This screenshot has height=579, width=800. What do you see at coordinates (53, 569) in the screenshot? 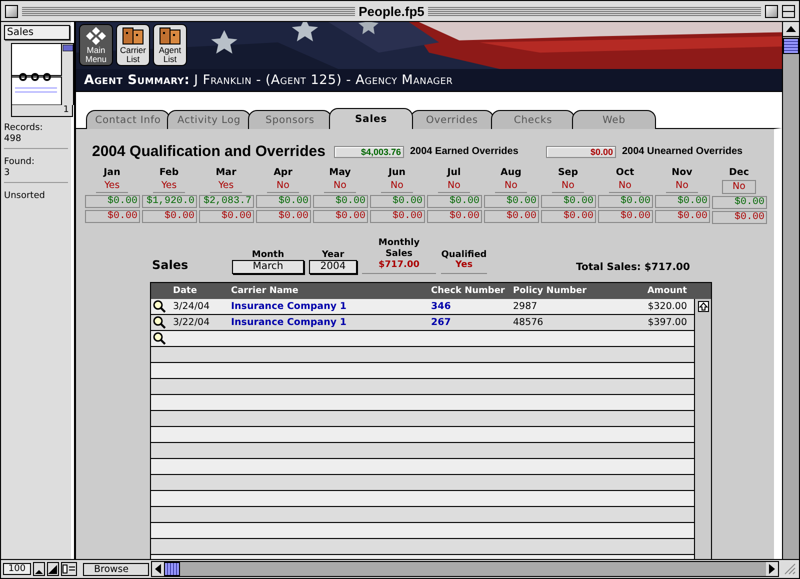
I see `zoom-in-icon` at bounding box center [53, 569].